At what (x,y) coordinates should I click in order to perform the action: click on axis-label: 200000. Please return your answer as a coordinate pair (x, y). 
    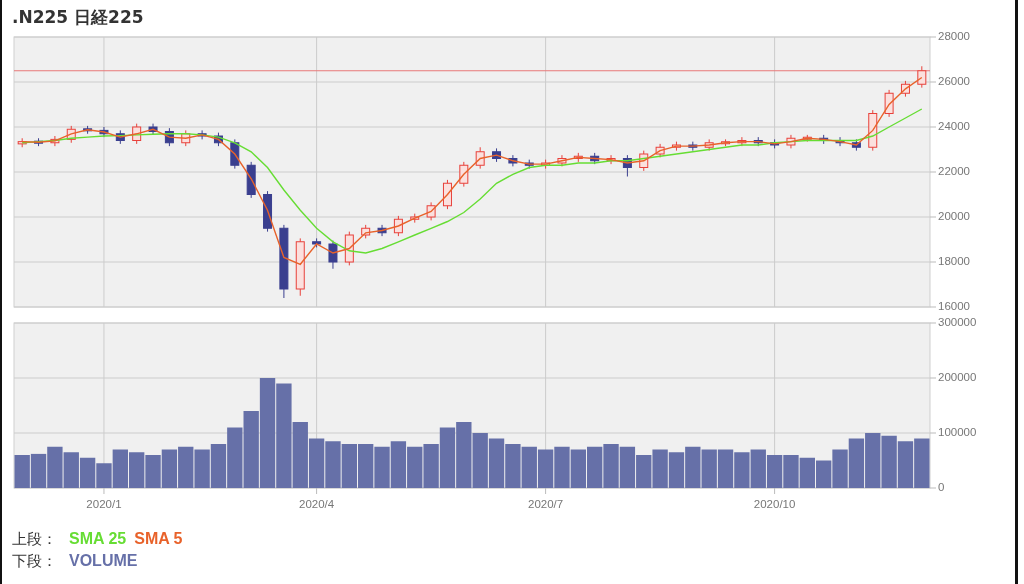
    Looking at the image, I should click on (957, 377).